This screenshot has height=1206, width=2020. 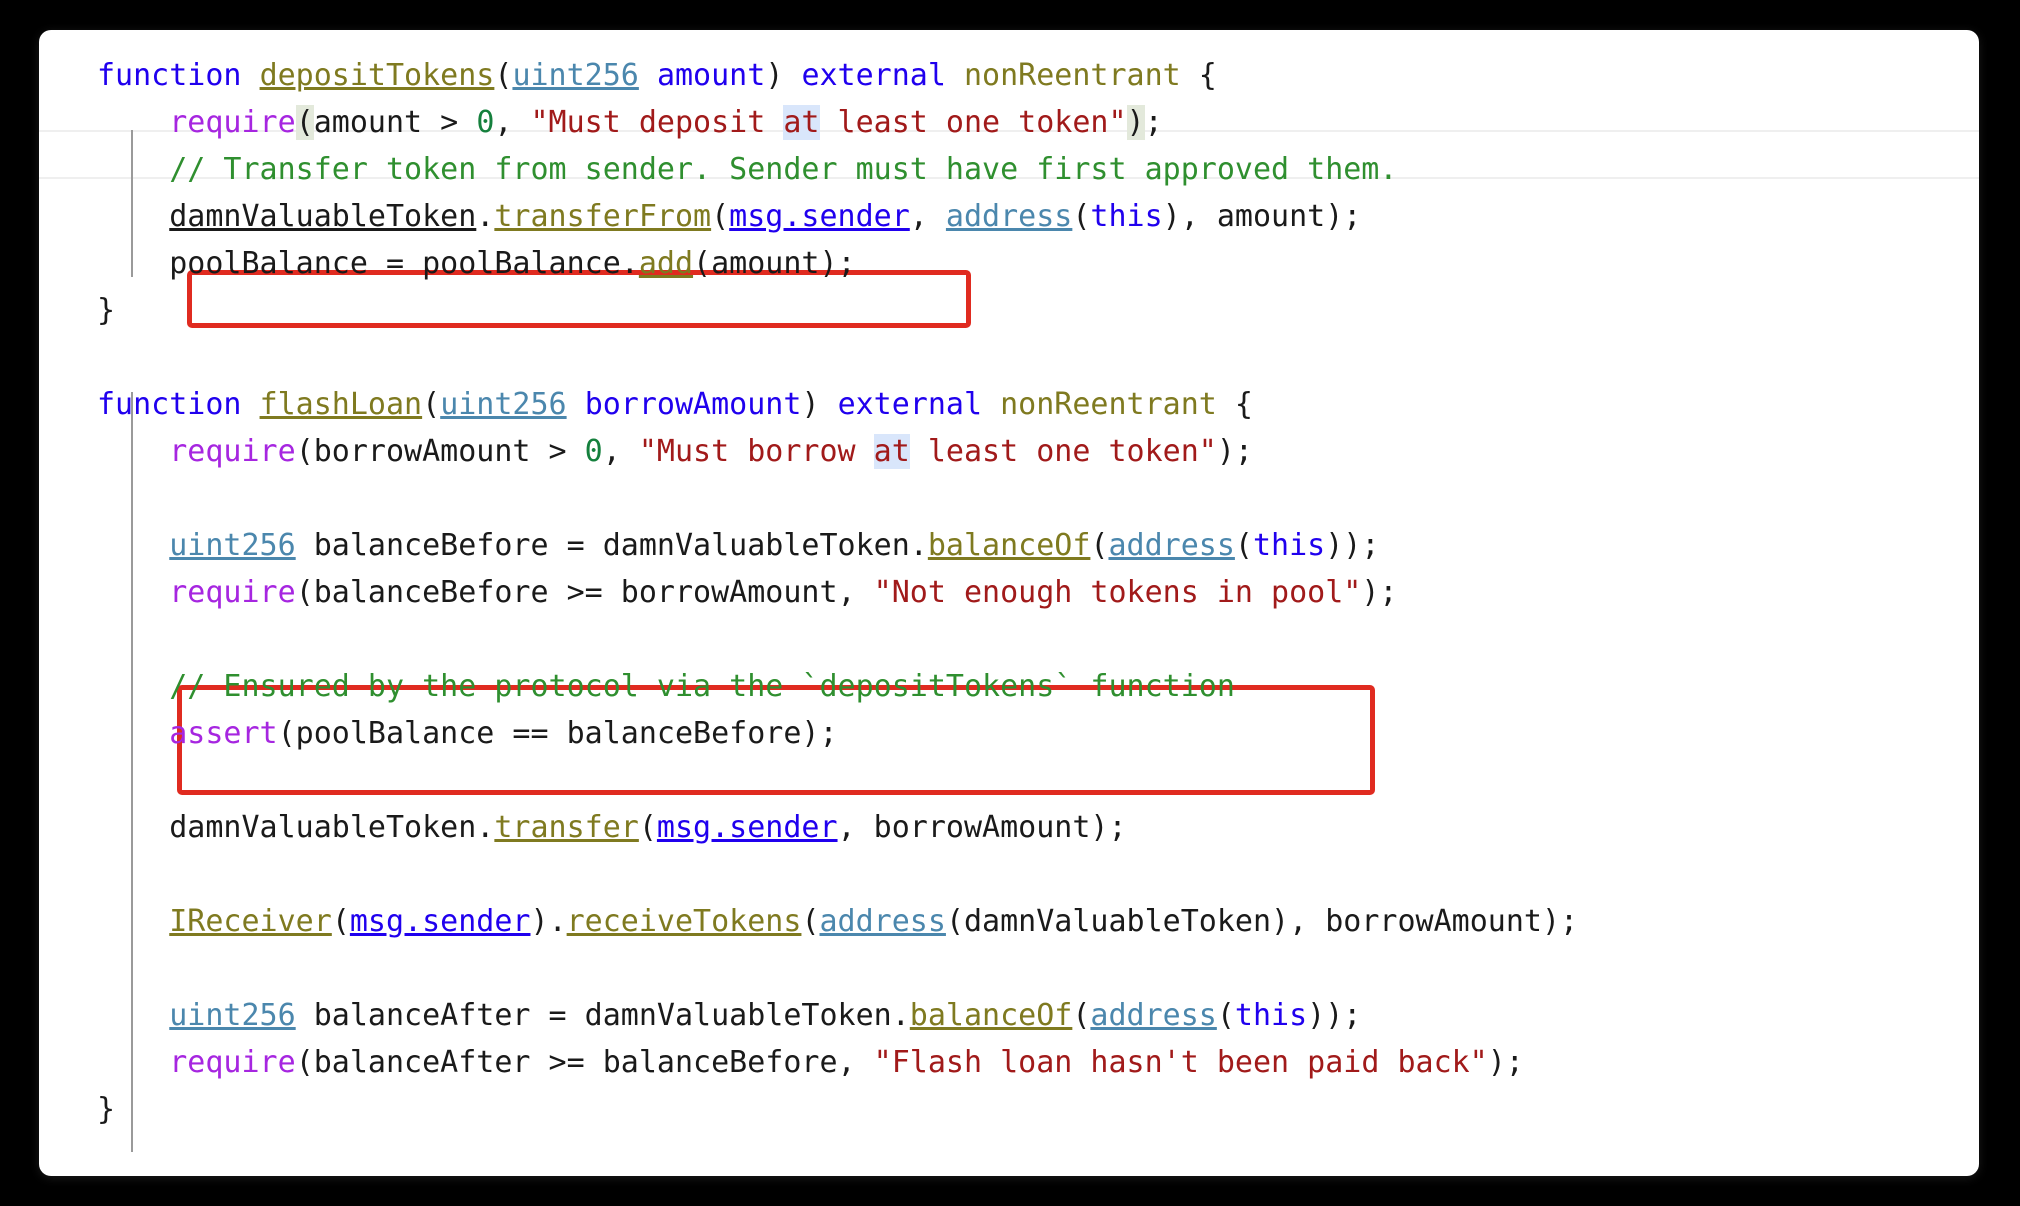 I want to click on code-line-15: assert(poolBalance == balanceBefore);, so click(x=1009, y=733).